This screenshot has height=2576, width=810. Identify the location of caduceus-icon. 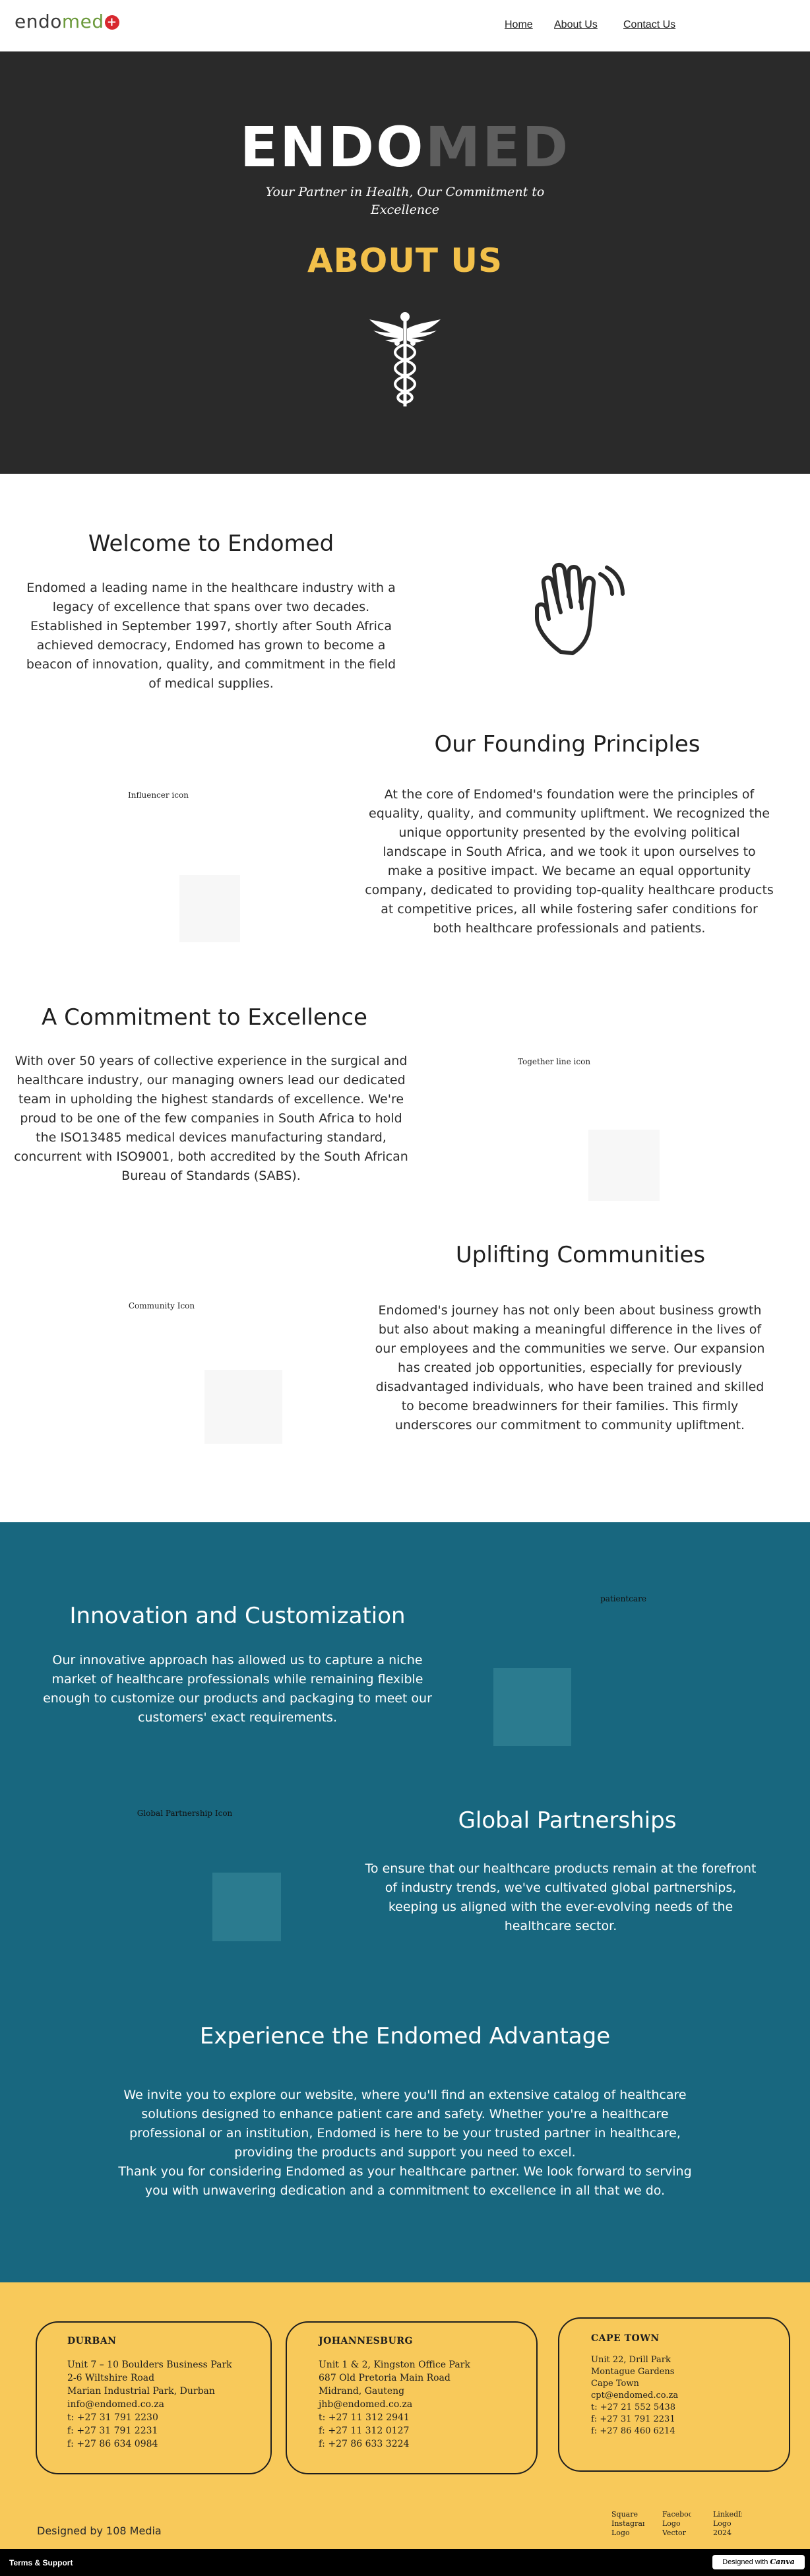
(405, 359).